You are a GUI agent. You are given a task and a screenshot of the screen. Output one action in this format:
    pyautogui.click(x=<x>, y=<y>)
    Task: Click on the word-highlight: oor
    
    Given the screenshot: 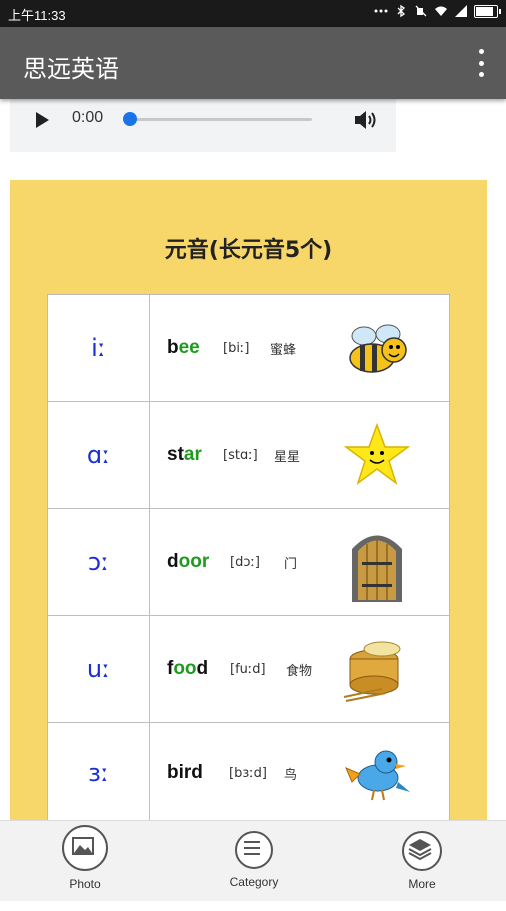 What is the action you would take?
    pyautogui.click(x=194, y=561)
    